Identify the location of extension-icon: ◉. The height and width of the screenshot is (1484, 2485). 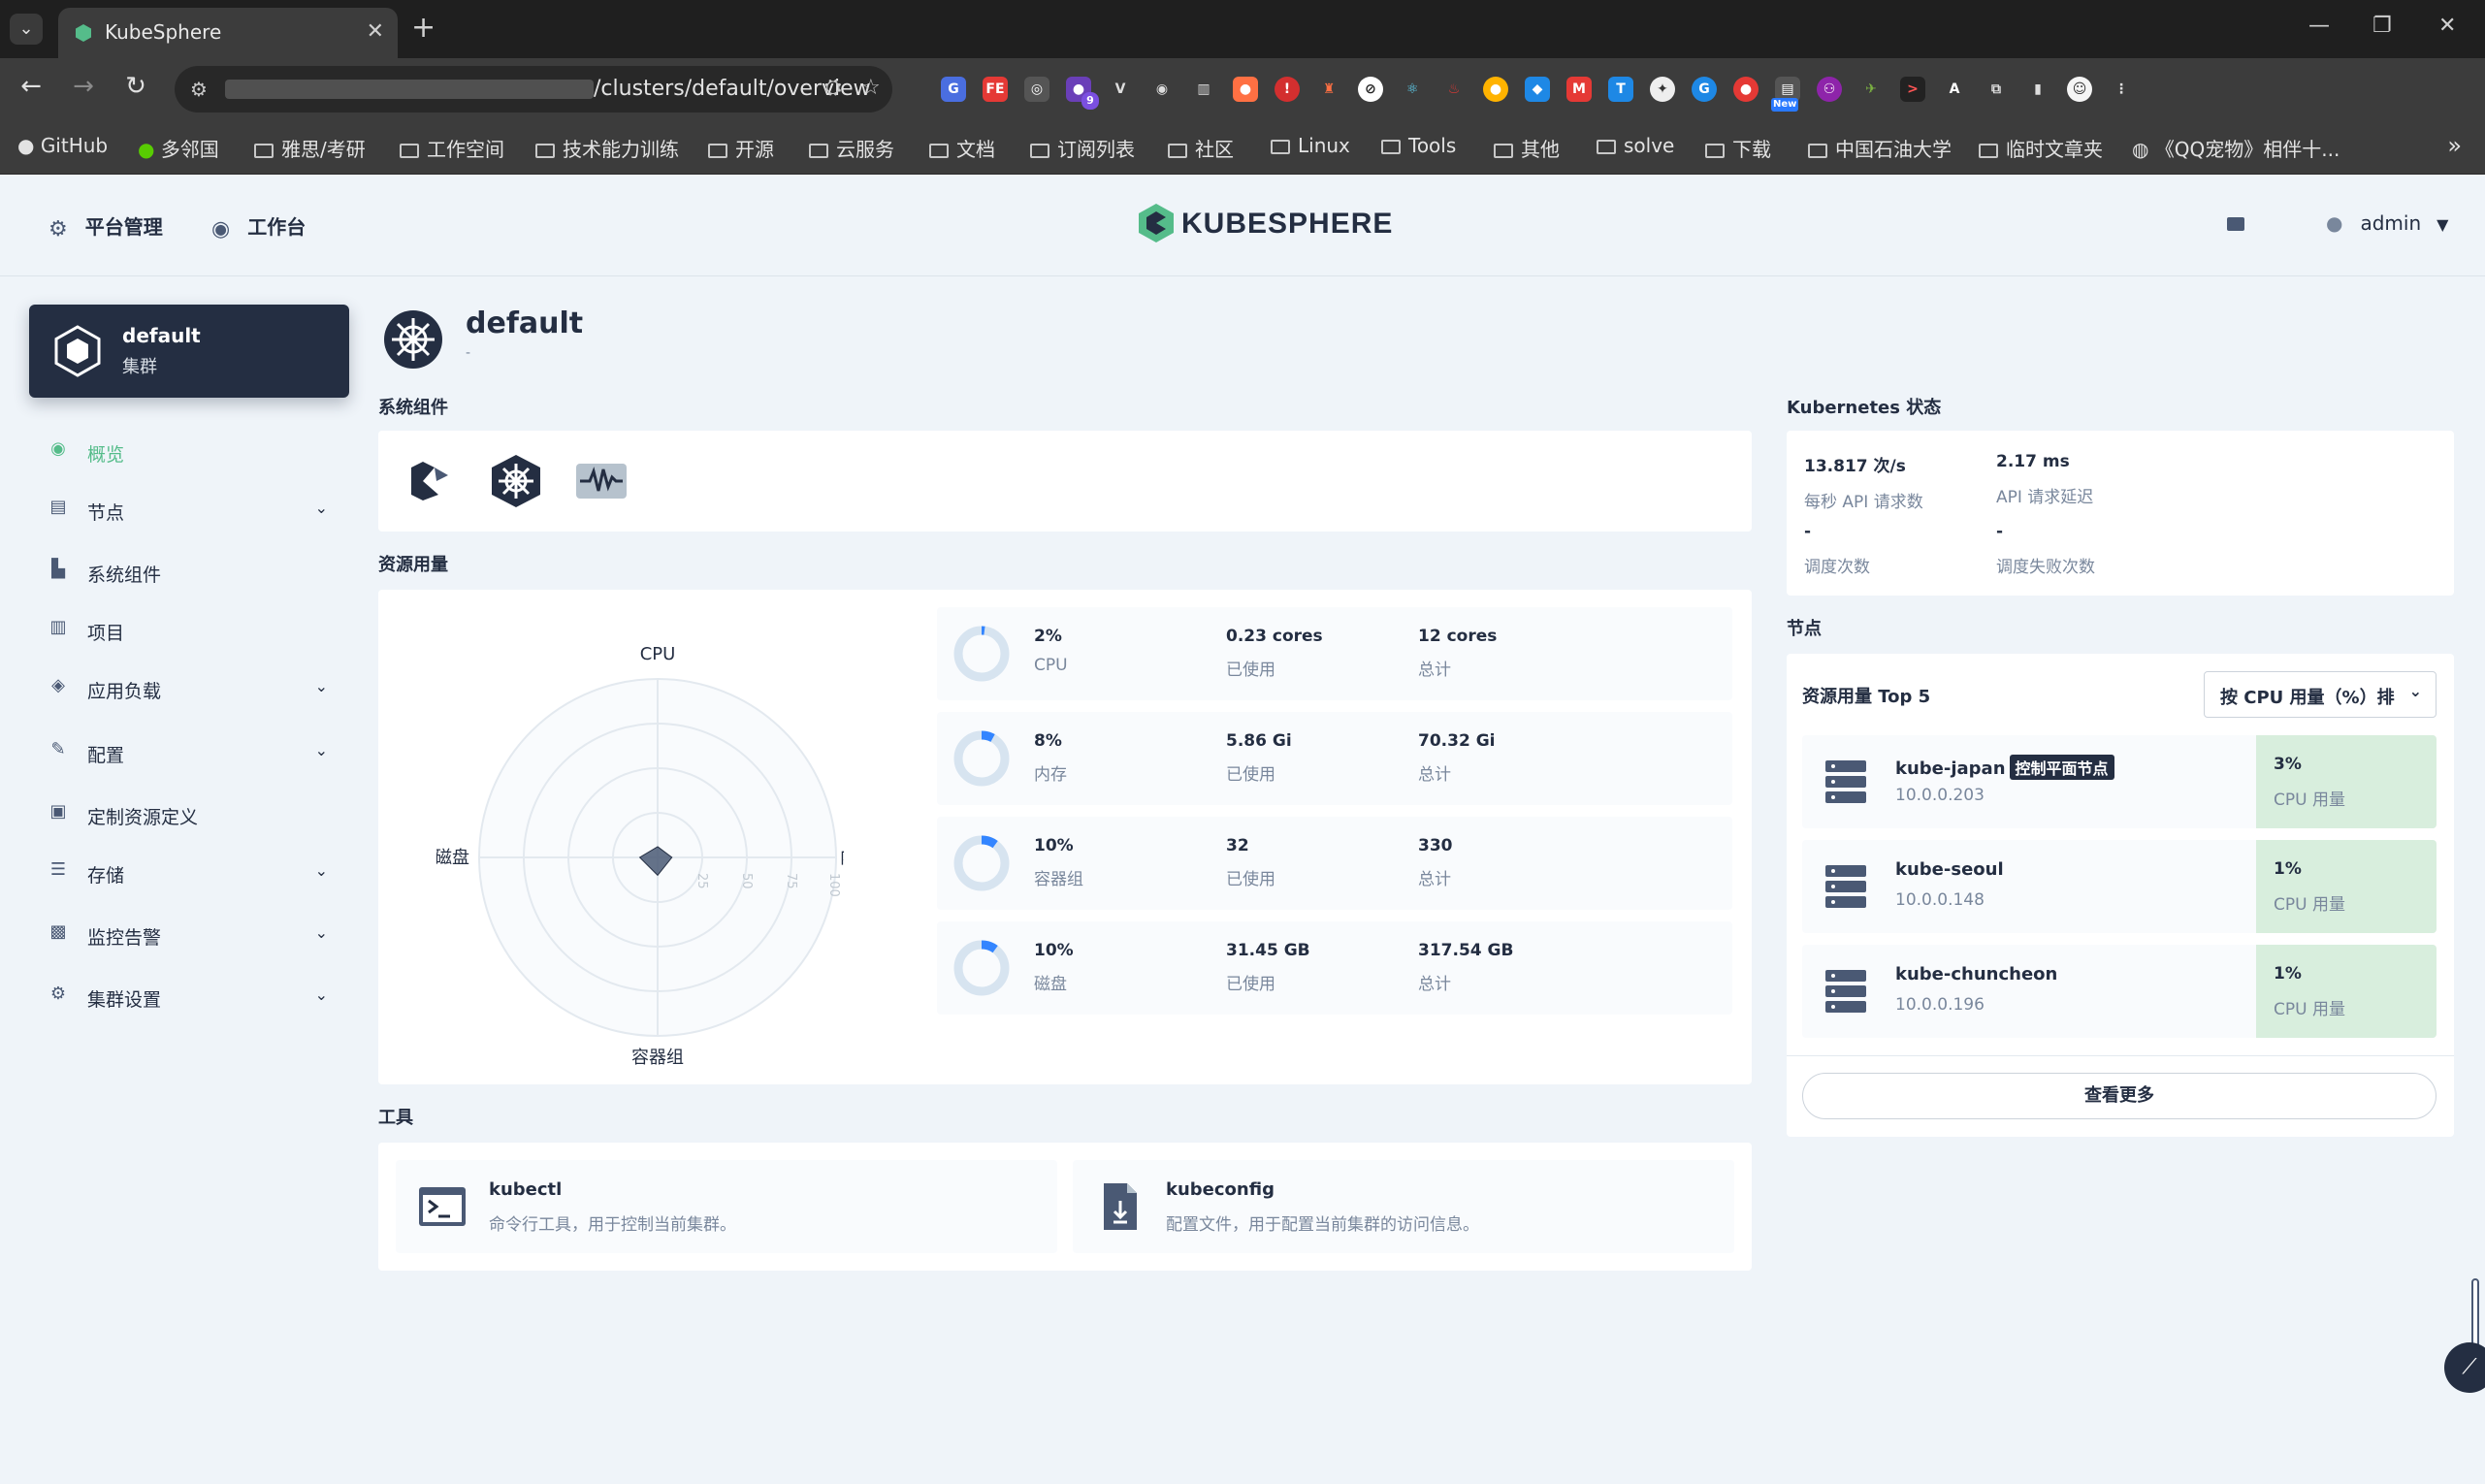
(1162, 90).